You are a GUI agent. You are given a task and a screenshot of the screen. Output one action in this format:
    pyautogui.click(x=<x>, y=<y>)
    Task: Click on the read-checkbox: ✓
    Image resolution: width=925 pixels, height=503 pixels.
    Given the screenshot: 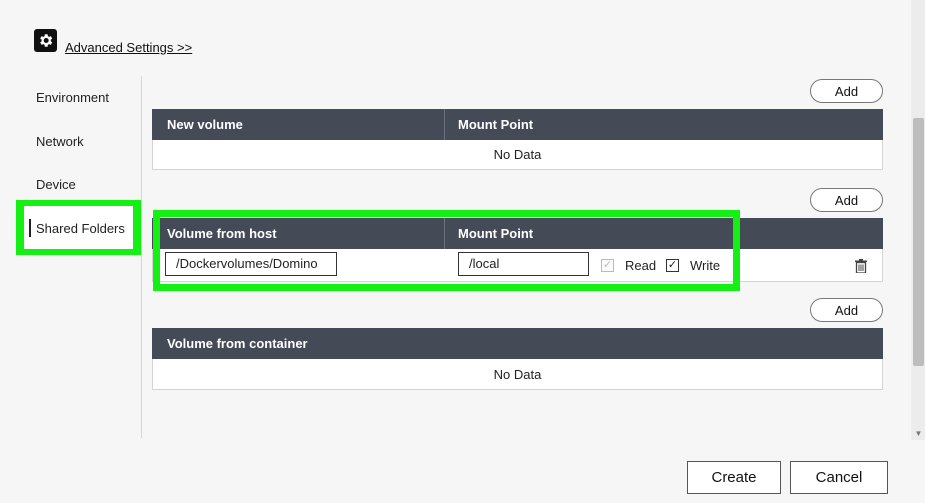 What is the action you would take?
    pyautogui.click(x=607, y=265)
    